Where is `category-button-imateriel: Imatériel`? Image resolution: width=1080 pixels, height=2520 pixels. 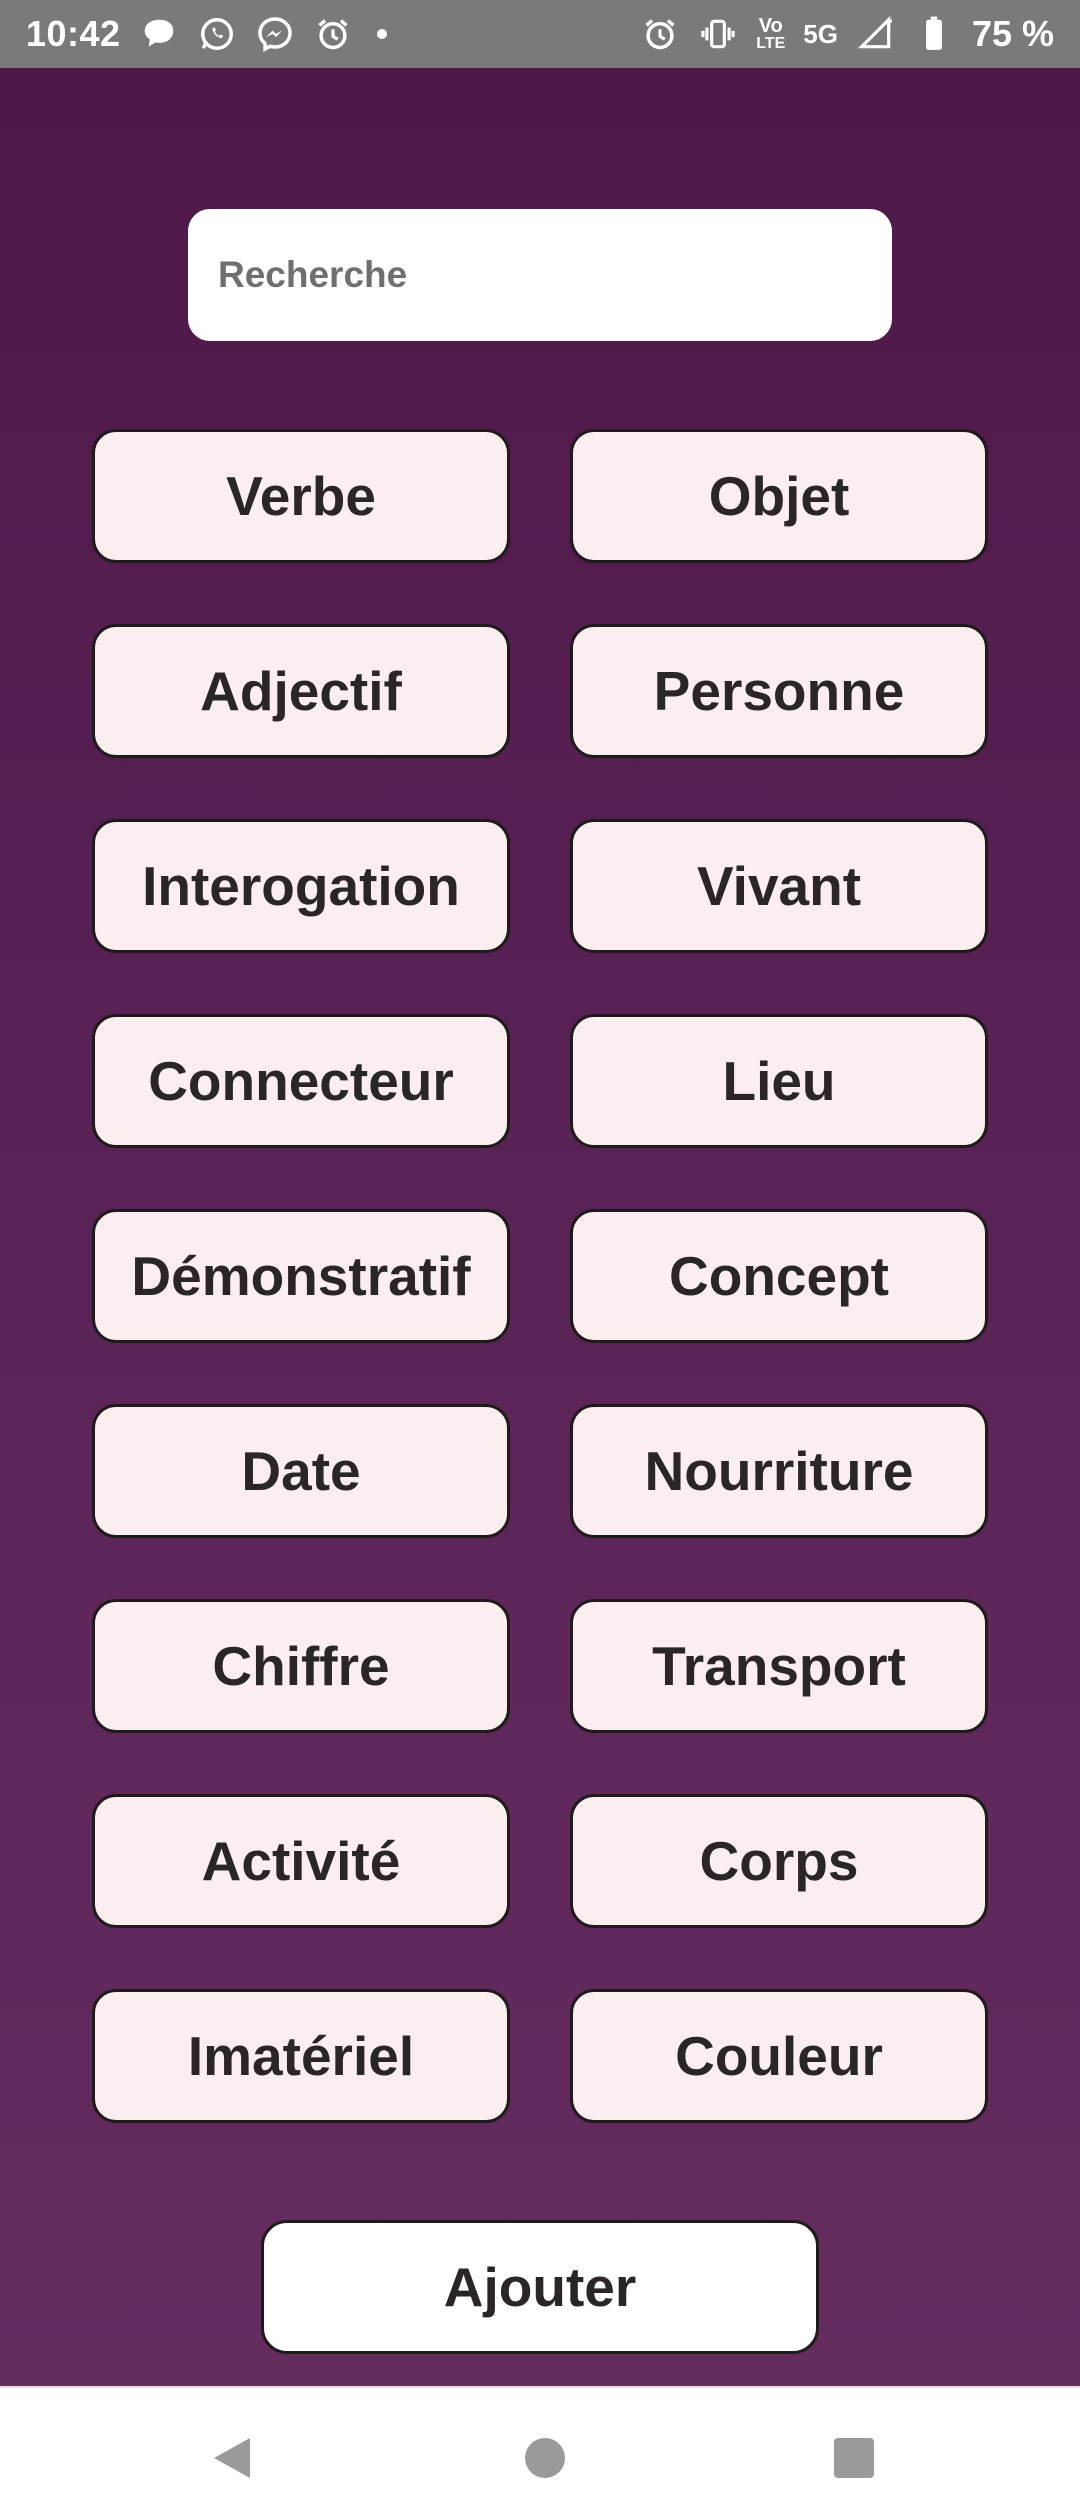
category-button-imateriel: Imatériel is located at coordinates (301, 2056).